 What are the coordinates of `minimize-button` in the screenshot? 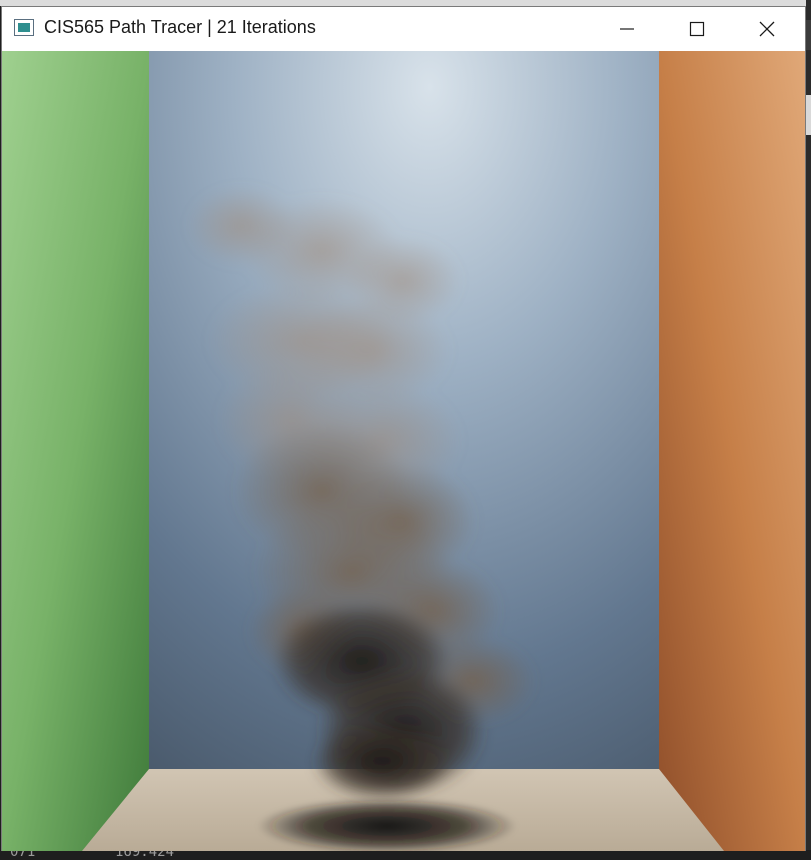 It's located at (627, 29).